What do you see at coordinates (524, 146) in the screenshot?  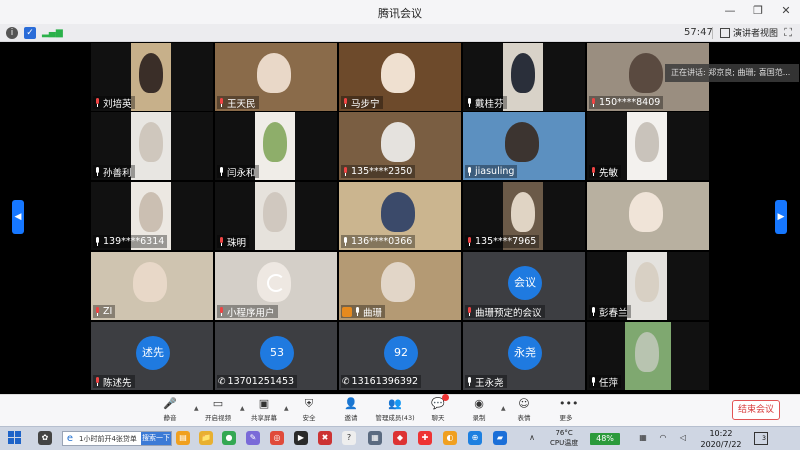 I see `participant-tile: jiasuling` at bounding box center [524, 146].